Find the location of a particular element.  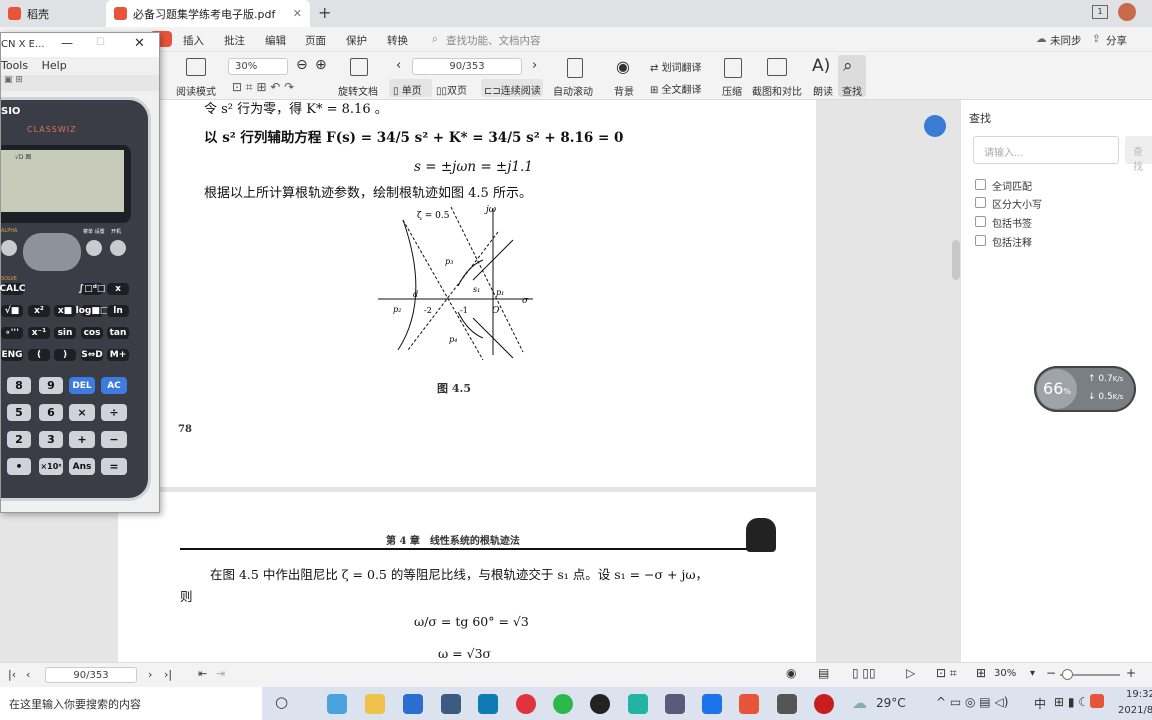

avatar is located at coordinates (1127, 12).